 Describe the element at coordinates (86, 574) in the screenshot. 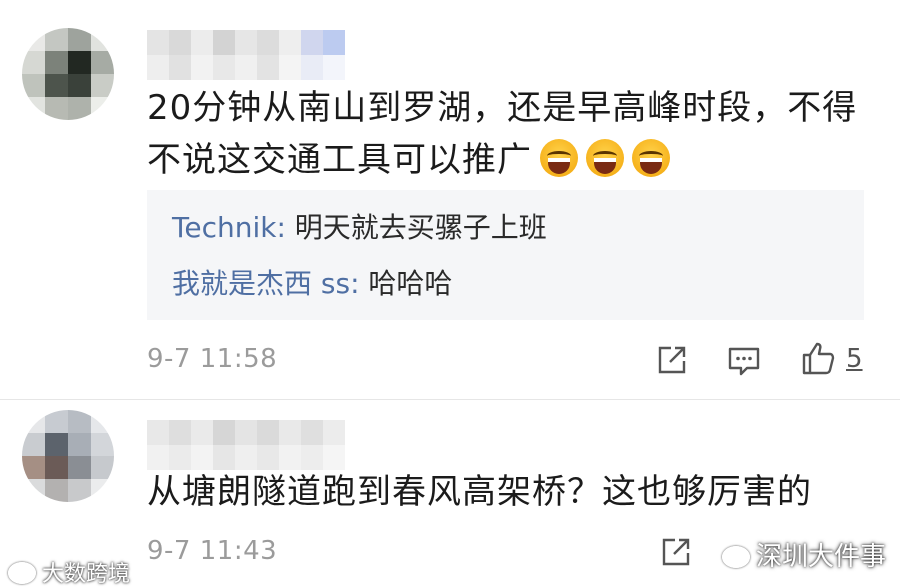

I see `watermark-left-text: 大数跨境` at that location.